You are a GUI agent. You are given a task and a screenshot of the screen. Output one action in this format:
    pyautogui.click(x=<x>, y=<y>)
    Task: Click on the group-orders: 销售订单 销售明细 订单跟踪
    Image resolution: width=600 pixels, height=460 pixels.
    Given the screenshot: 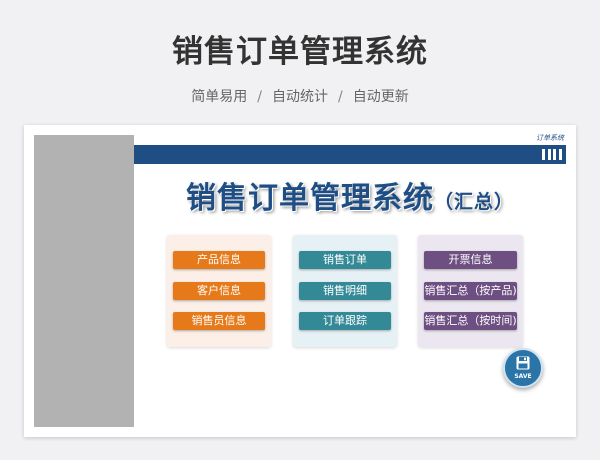 What is the action you would take?
    pyautogui.click(x=345, y=291)
    